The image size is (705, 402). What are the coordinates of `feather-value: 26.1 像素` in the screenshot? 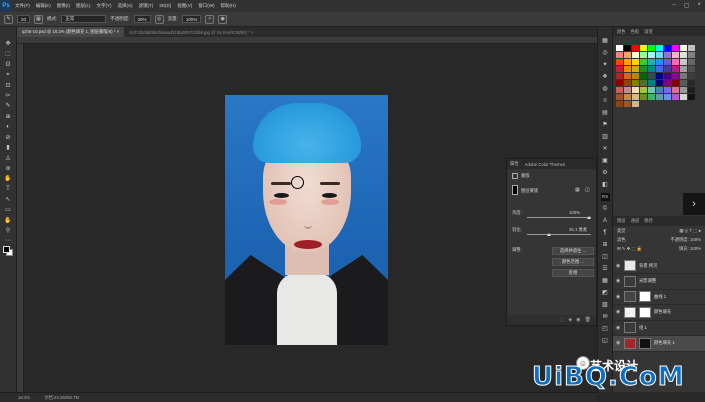 It's located at (578, 230).